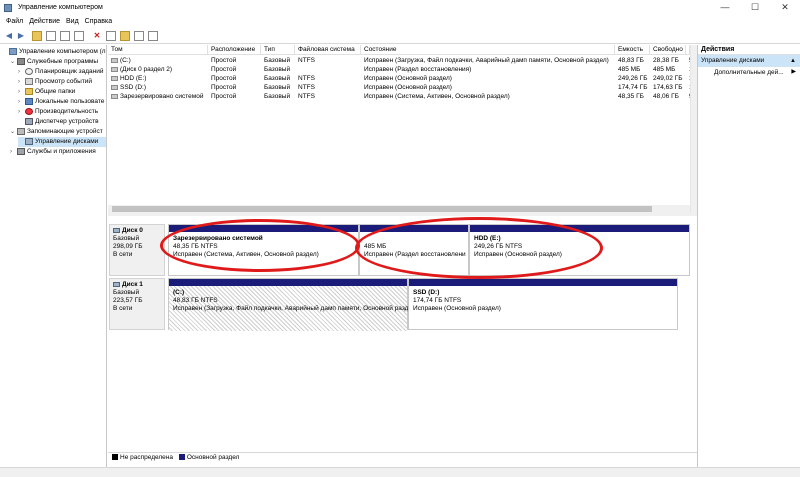 This screenshot has height=477, width=800. I want to click on table-cell: HDD (E:), so click(158, 78).